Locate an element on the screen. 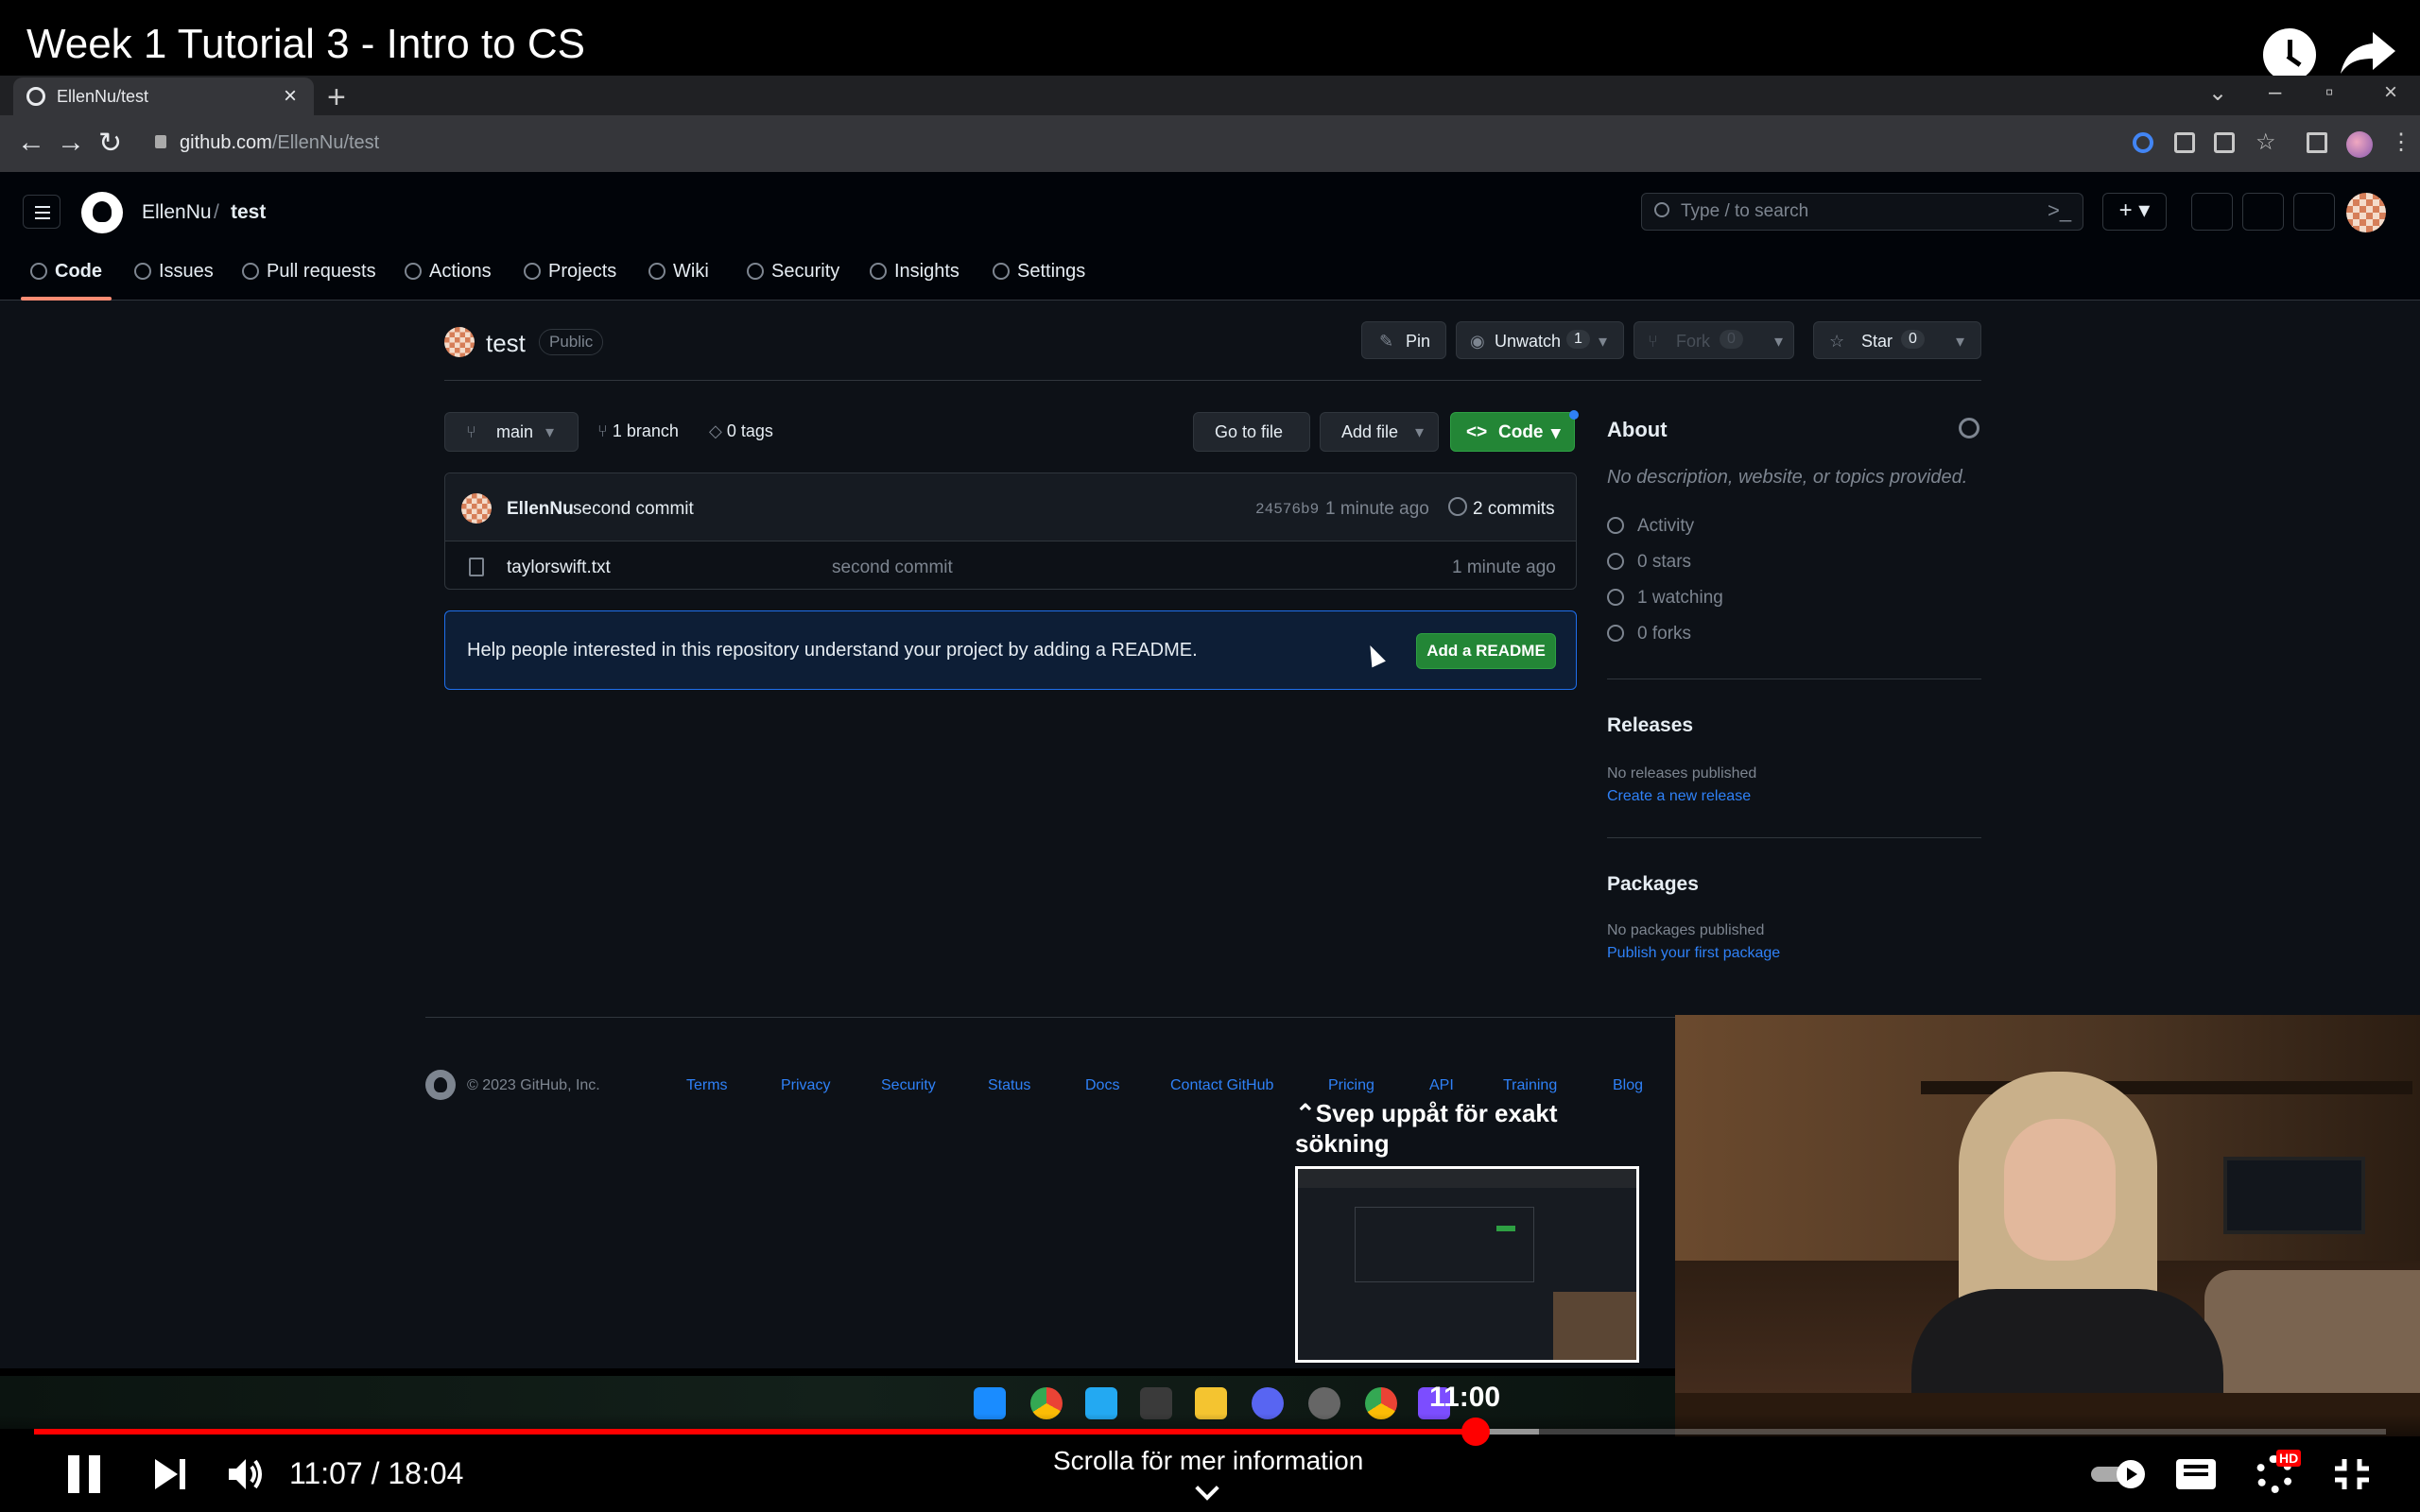 Image resolution: width=2420 pixels, height=1512 pixels. tab-code: Code is located at coordinates (66, 272).